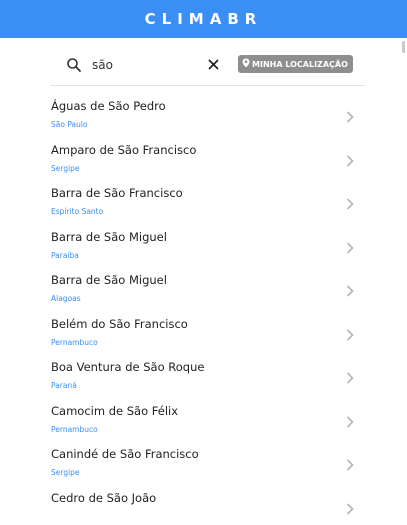 Image resolution: width=407 pixels, height=525 pixels. Describe the element at coordinates (209, 156) in the screenshot. I see `city-result-item: Amparo de São Francisco Sergipe` at that location.